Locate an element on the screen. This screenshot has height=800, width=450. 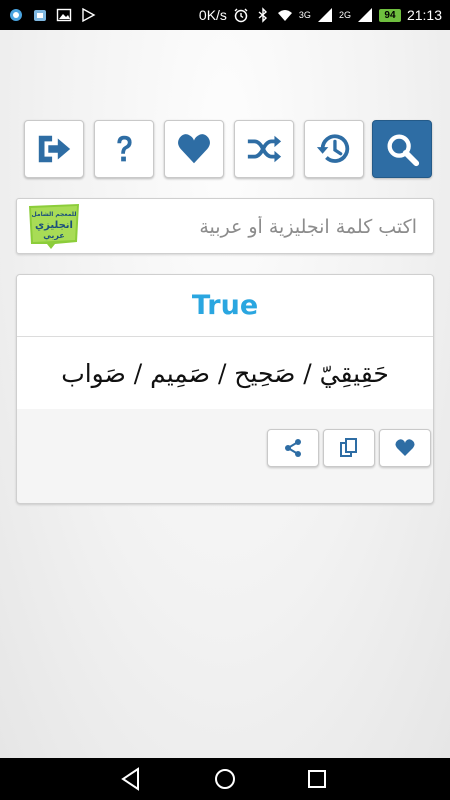
favorite-button is located at coordinates (405, 448).